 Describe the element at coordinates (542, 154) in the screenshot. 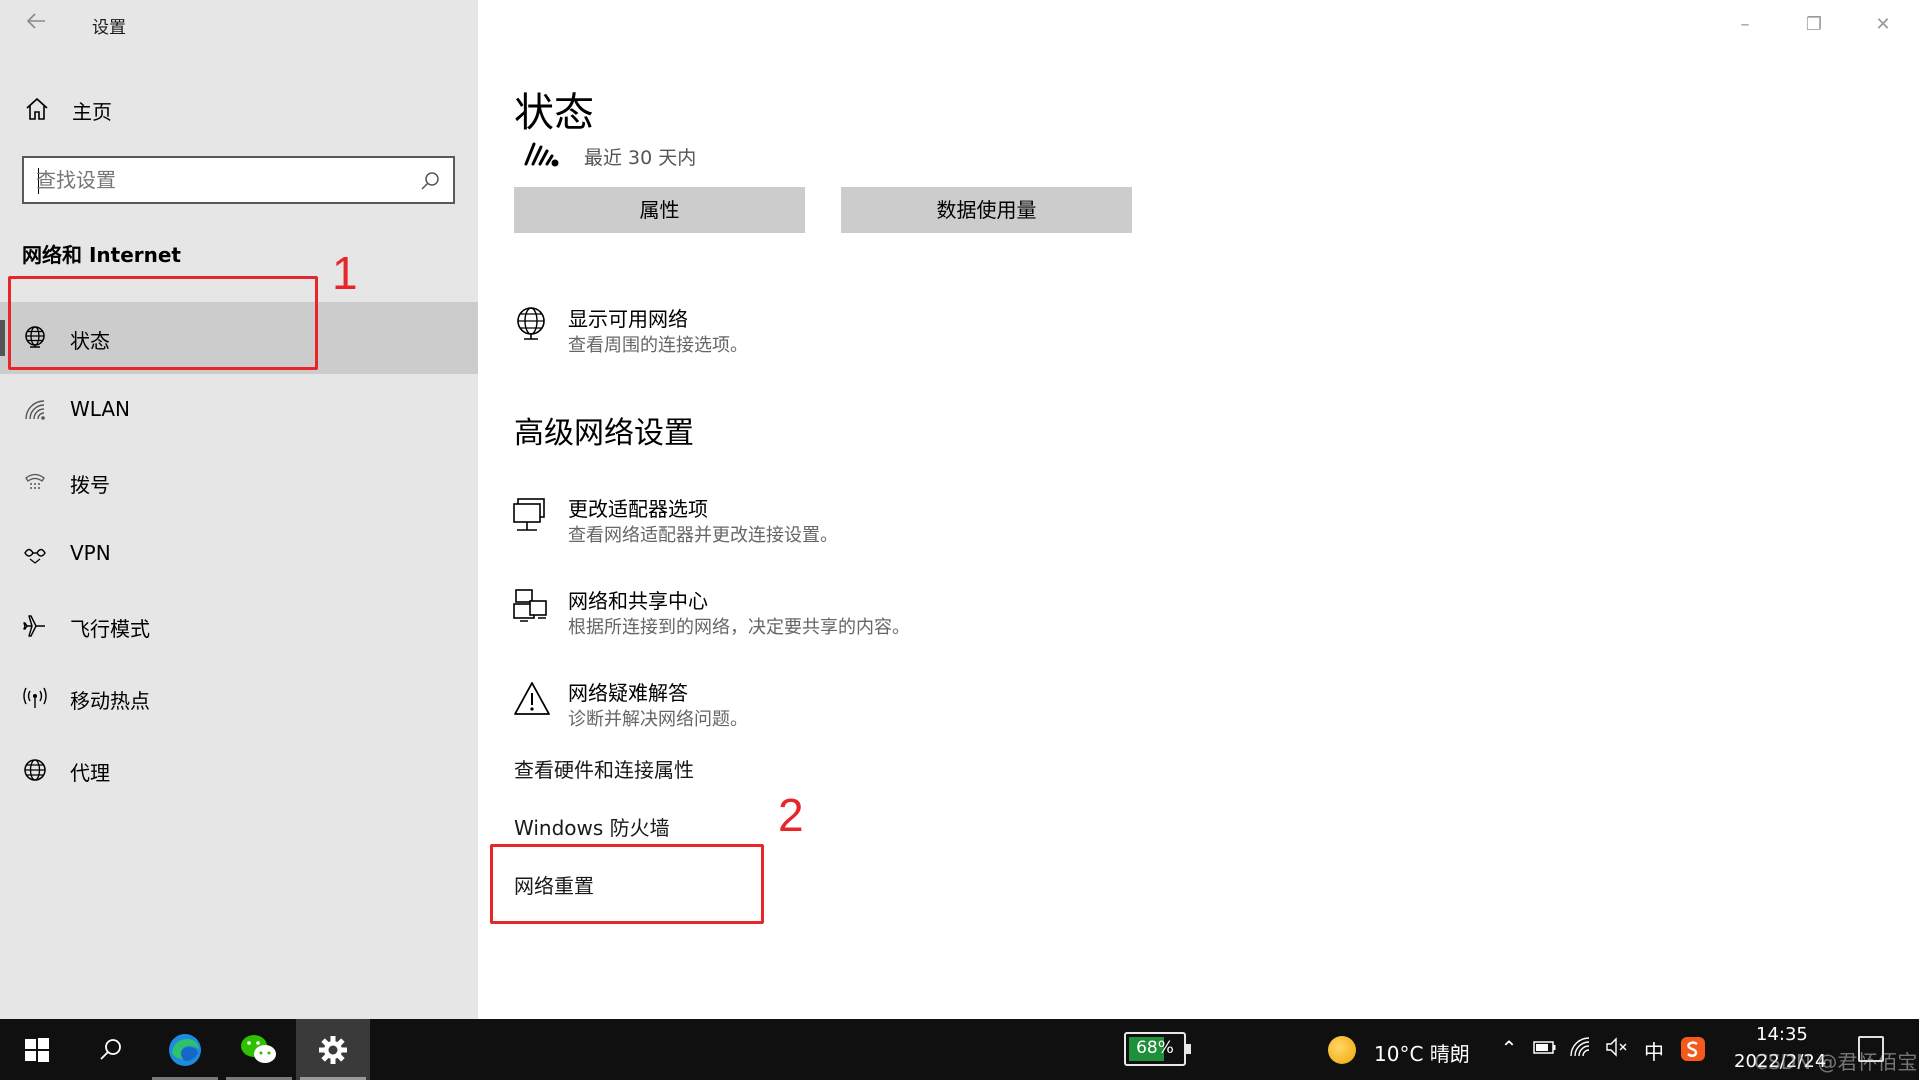

I see `wifi-signal-icon` at that location.